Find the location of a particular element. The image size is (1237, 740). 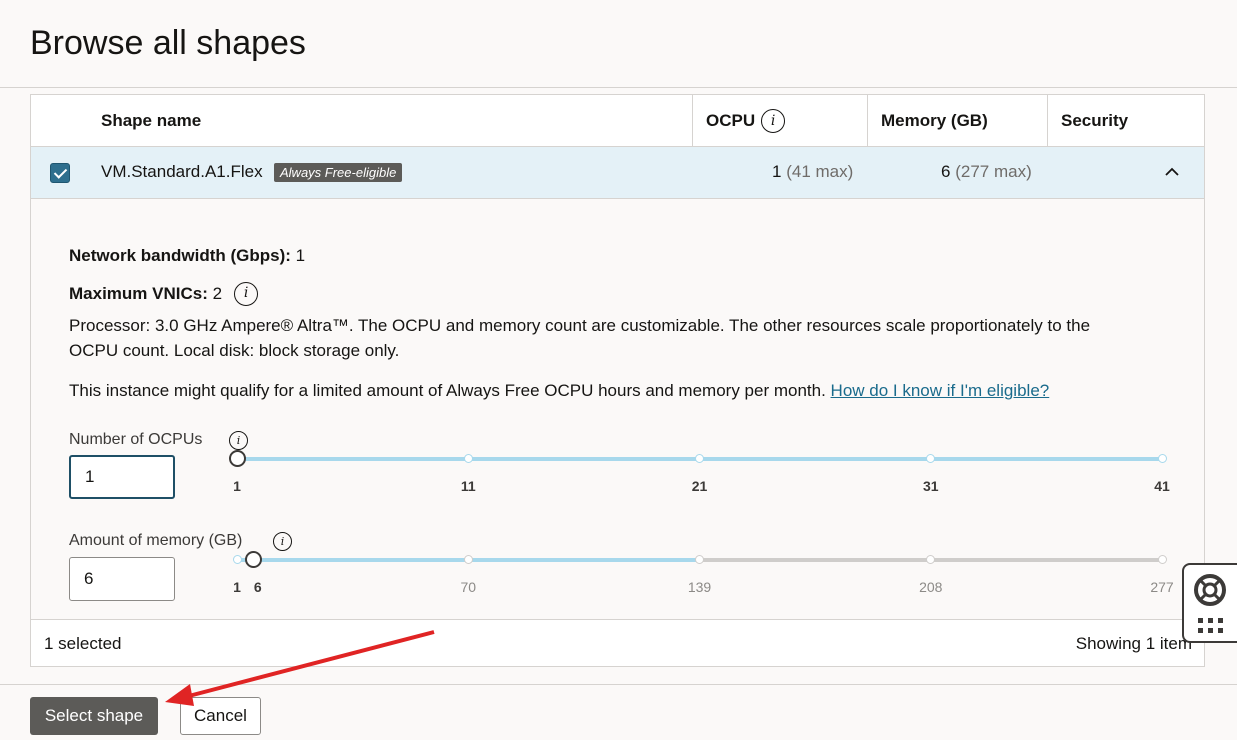

memory-value: 6 is located at coordinates (946, 171).